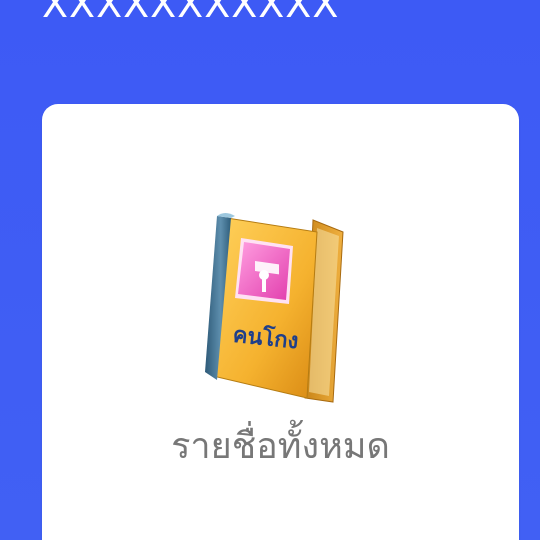 Image resolution: width=540 pixels, height=540 pixels. I want to click on header-title: XXXXXXXXXXX, so click(191, 13).